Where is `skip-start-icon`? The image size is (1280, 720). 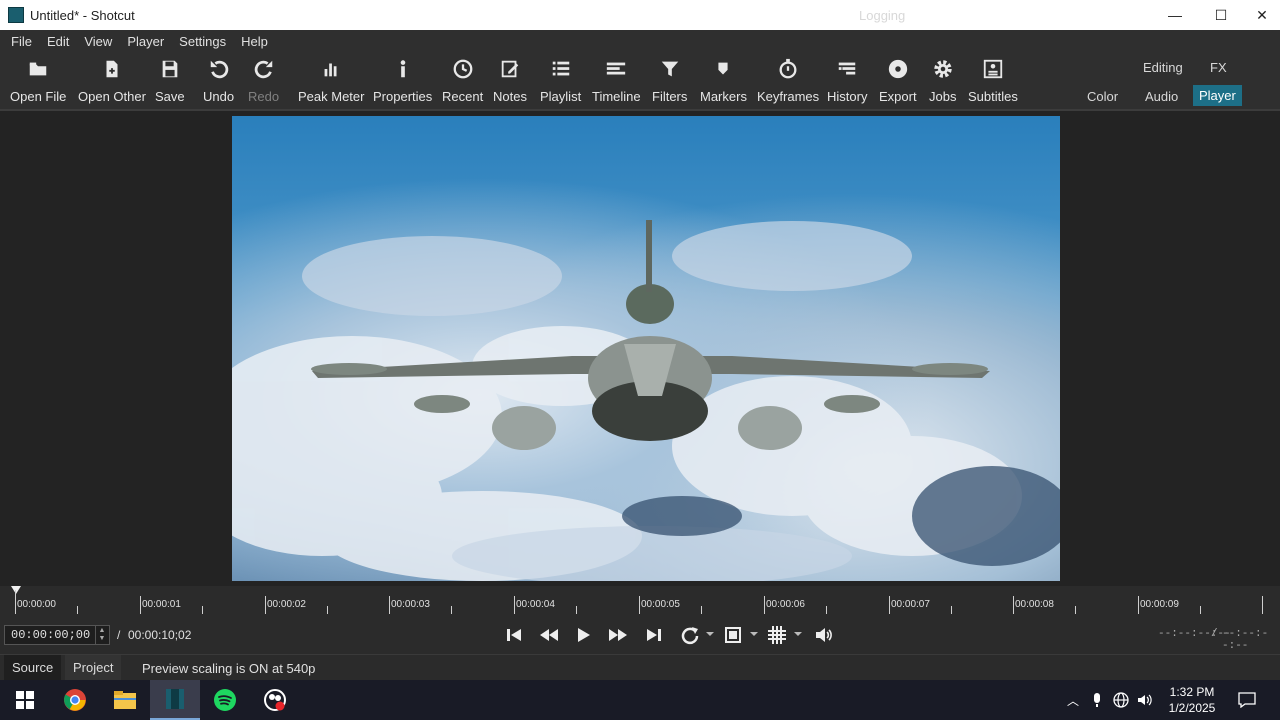 skip-start-icon is located at coordinates (514, 635).